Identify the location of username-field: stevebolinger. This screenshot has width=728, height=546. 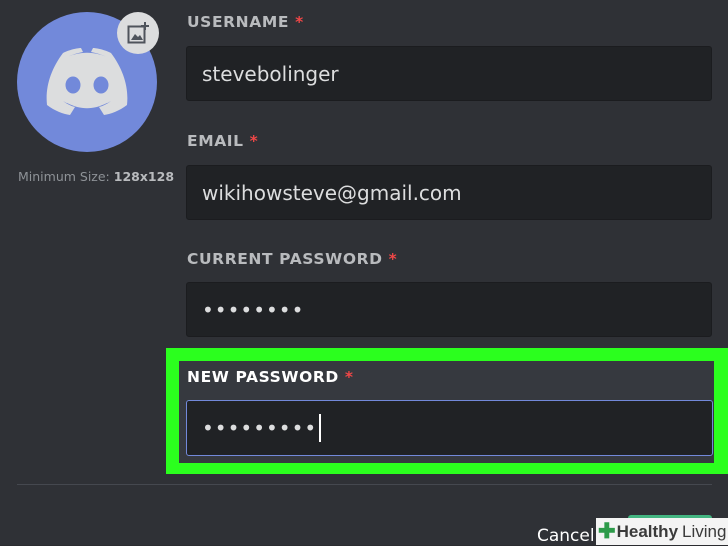
(449, 73).